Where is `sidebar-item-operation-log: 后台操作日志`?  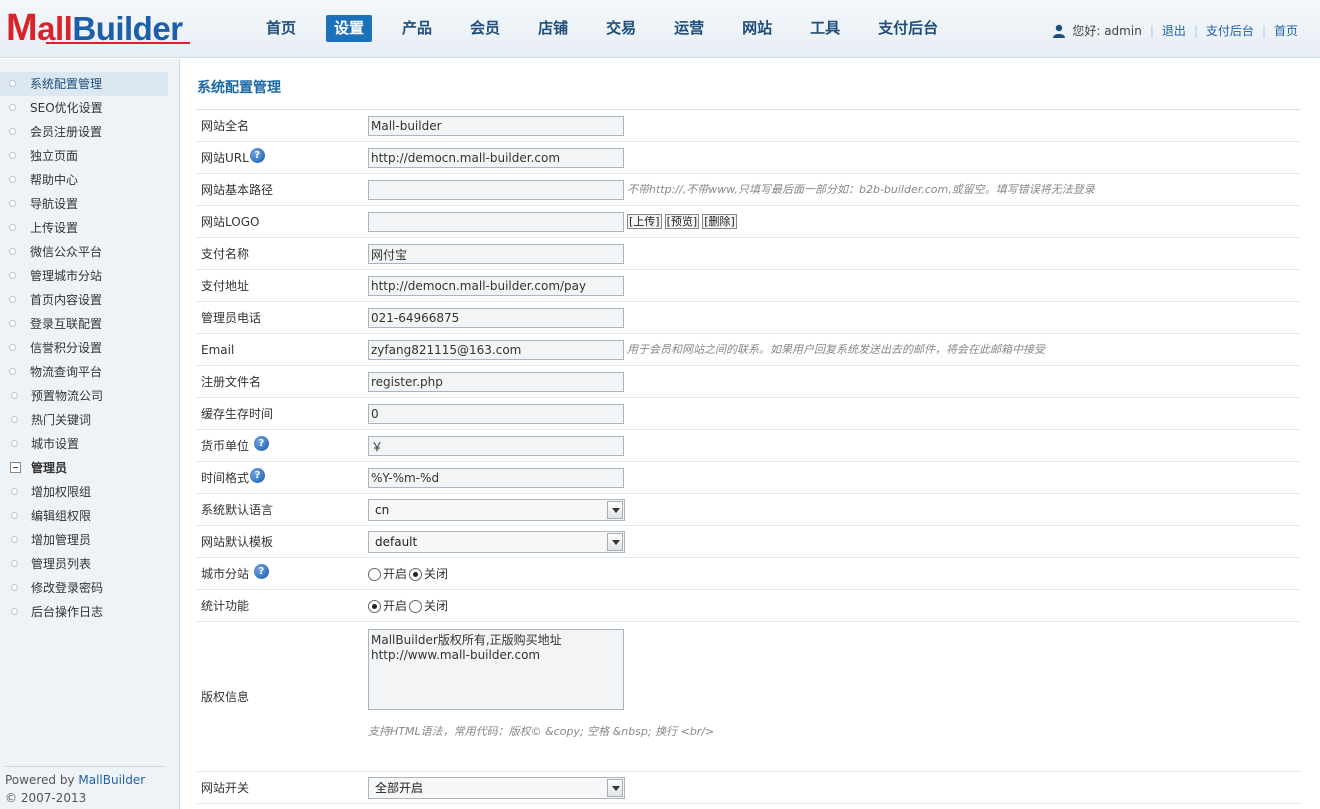
sidebar-item-operation-log: 后台操作日志 is located at coordinates (84, 612).